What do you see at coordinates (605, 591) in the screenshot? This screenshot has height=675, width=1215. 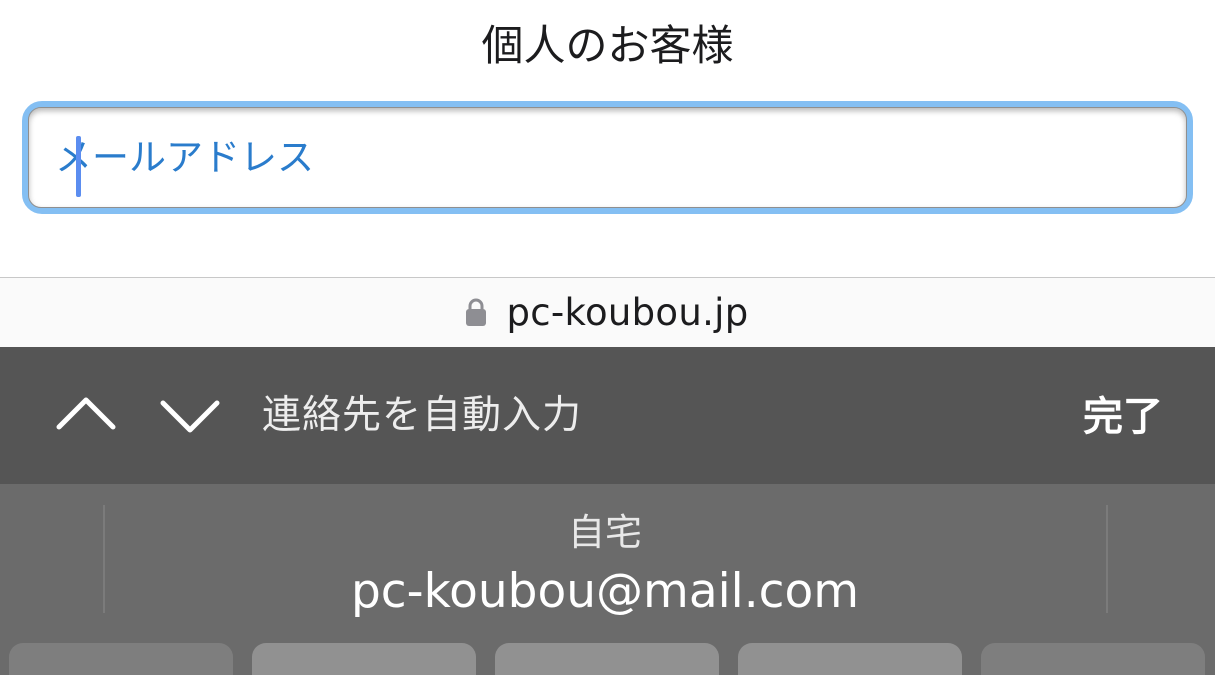 I see `suggestion-email: pc-koubou@mail.com` at bounding box center [605, 591].